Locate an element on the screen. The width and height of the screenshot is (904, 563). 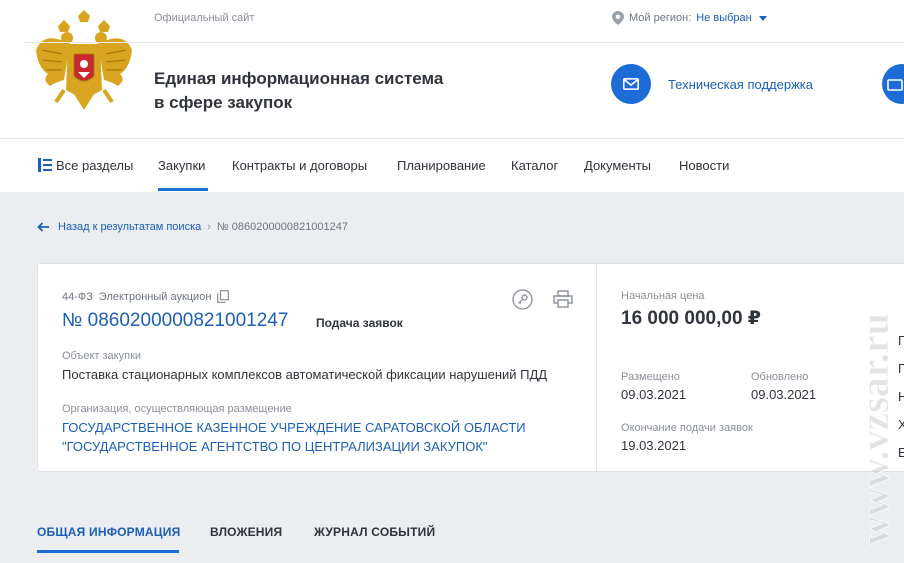
status-badge: Подача заявок is located at coordinates (359, 323).